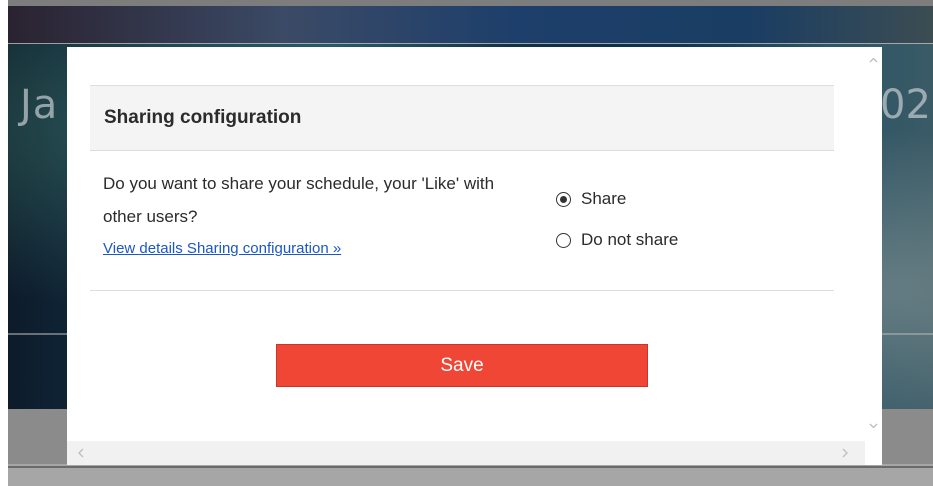  I want to click on save-button: Save, so click(462, 365).